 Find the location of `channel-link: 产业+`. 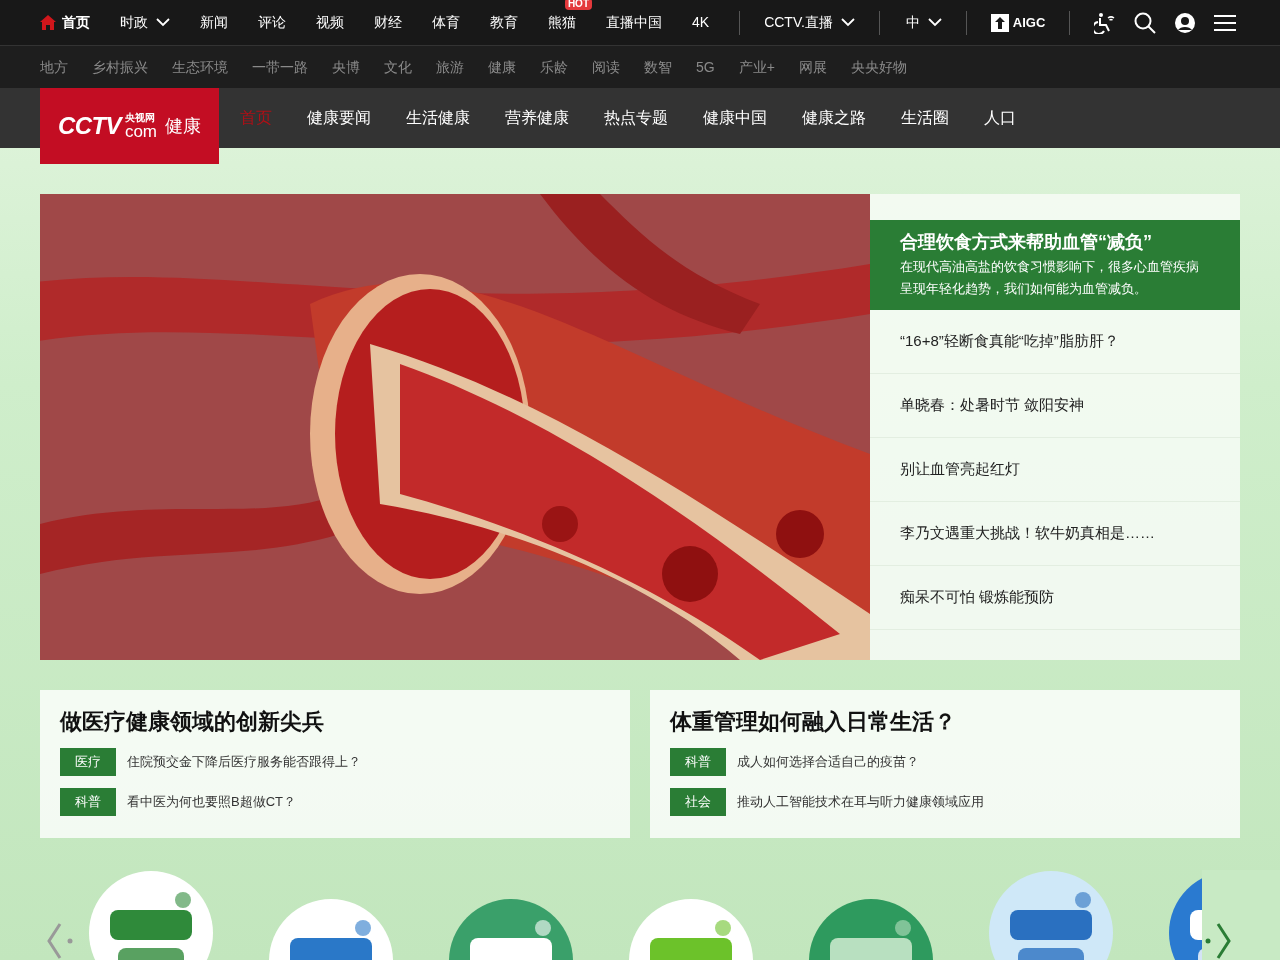

channel-link: 产业+ is located at coordinates (756, 67).